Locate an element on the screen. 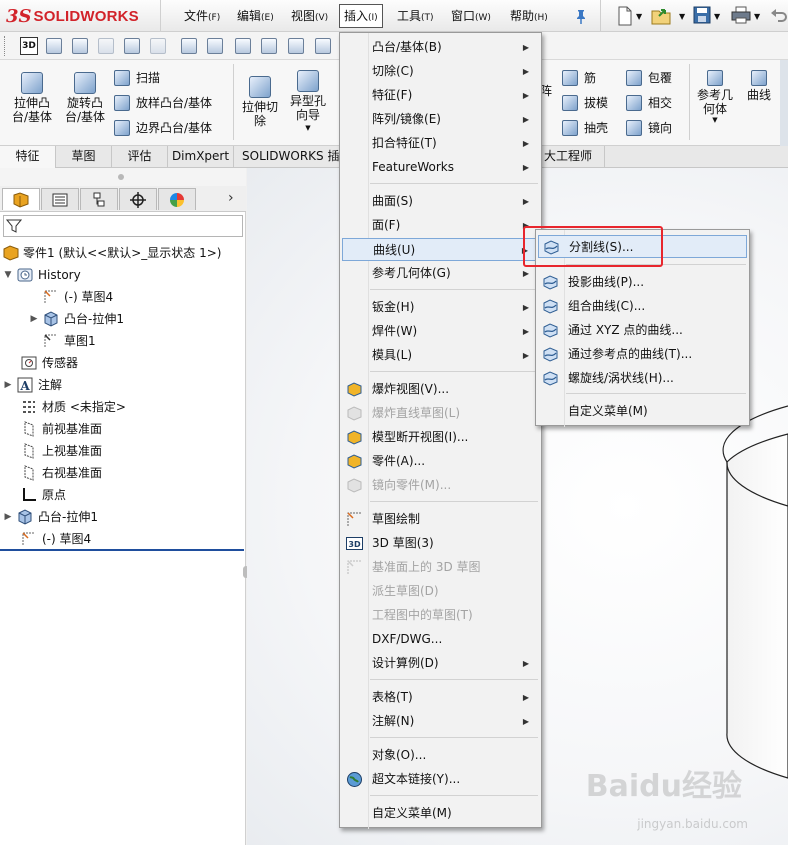 This screenshot has height=845, width=788. menu-view: 视图(V) is located at coordinates (309, 16).